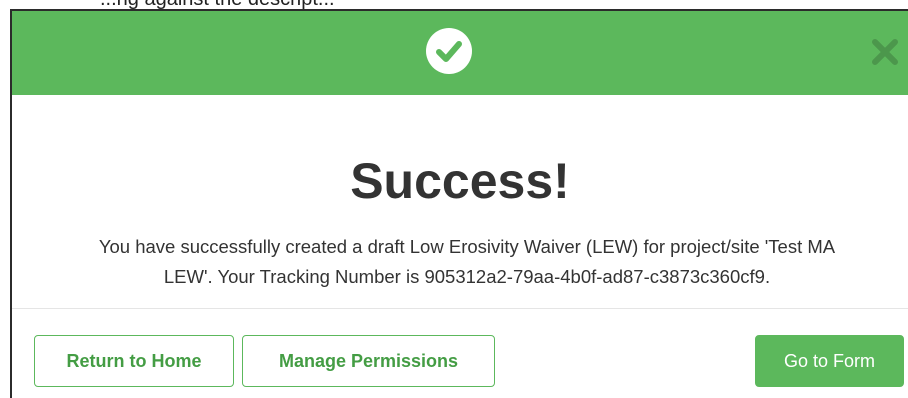 The image size is (908, 398). What do you see at coordinates (885, 52) in the screenshot?
I see `close-icon` at bounding box center [885, 52].